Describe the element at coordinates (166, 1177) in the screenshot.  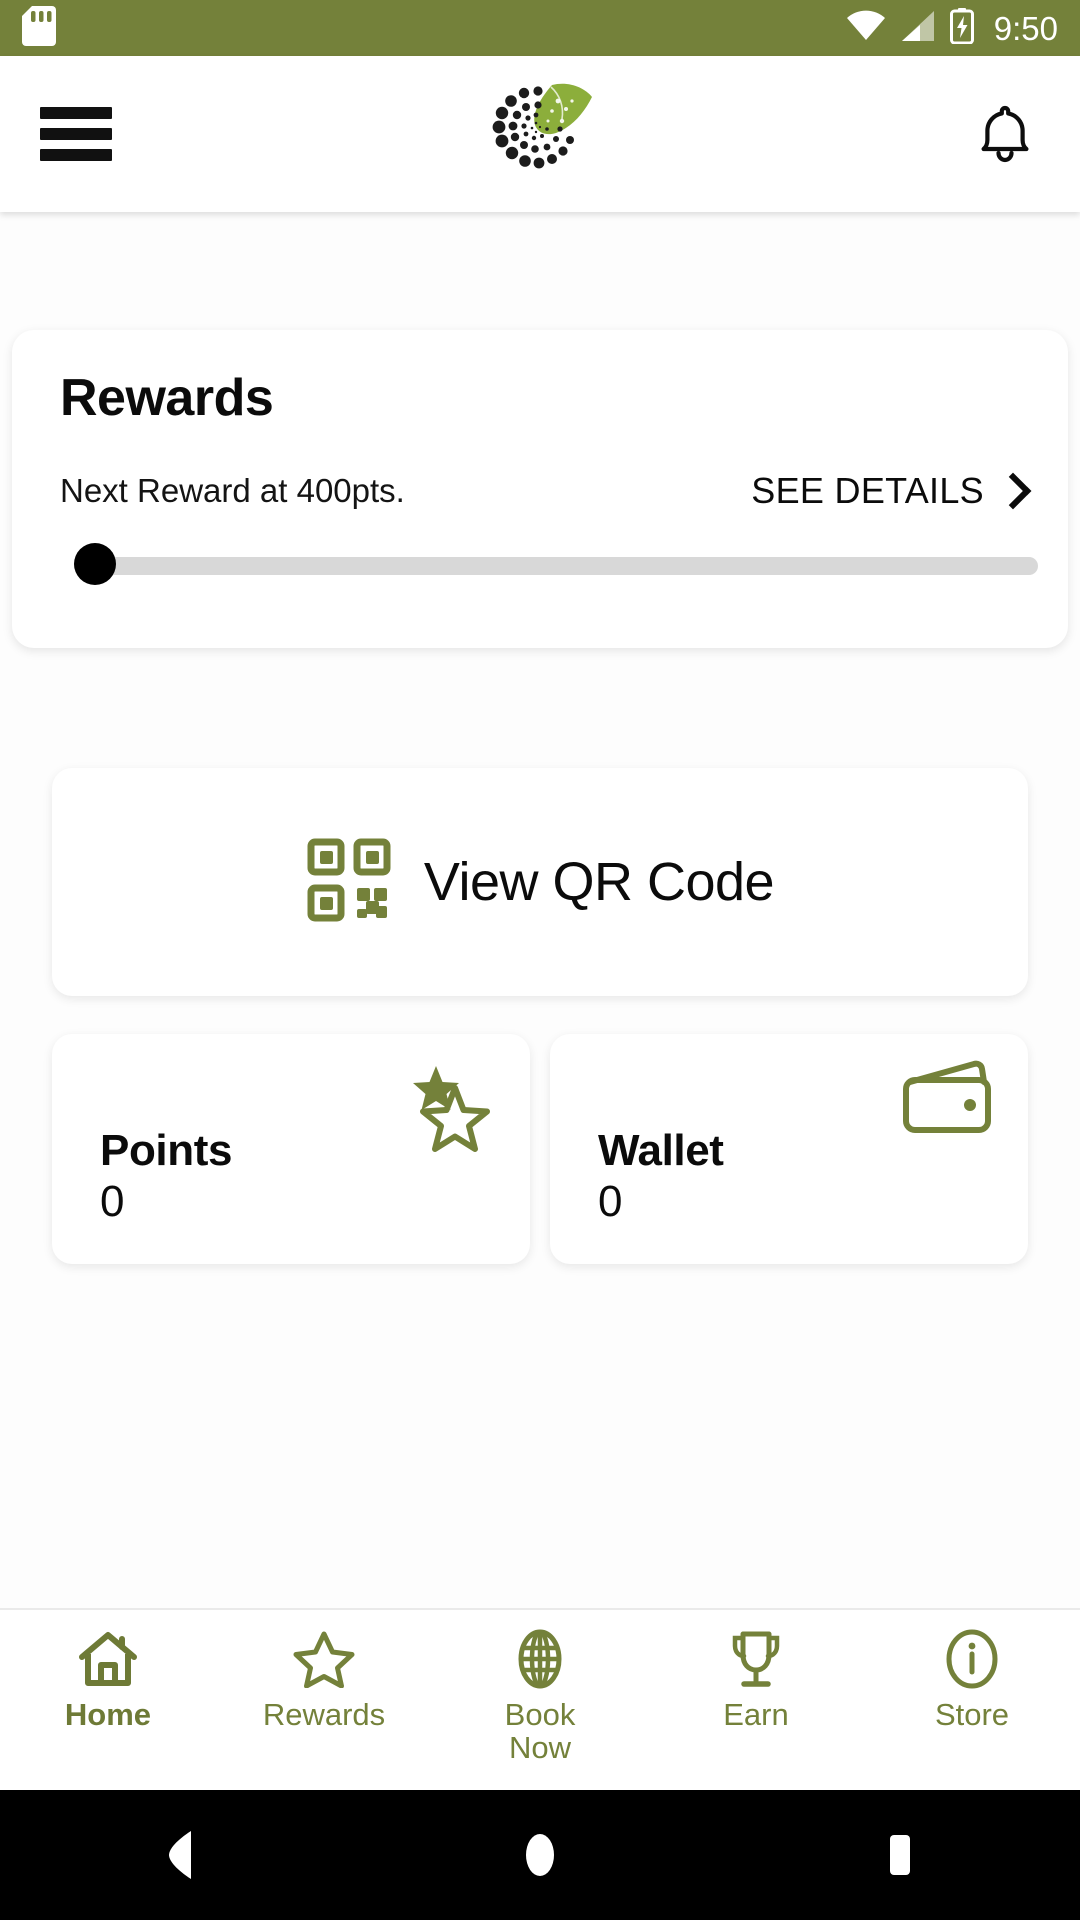
I see `points-text: Points 0` at that location.